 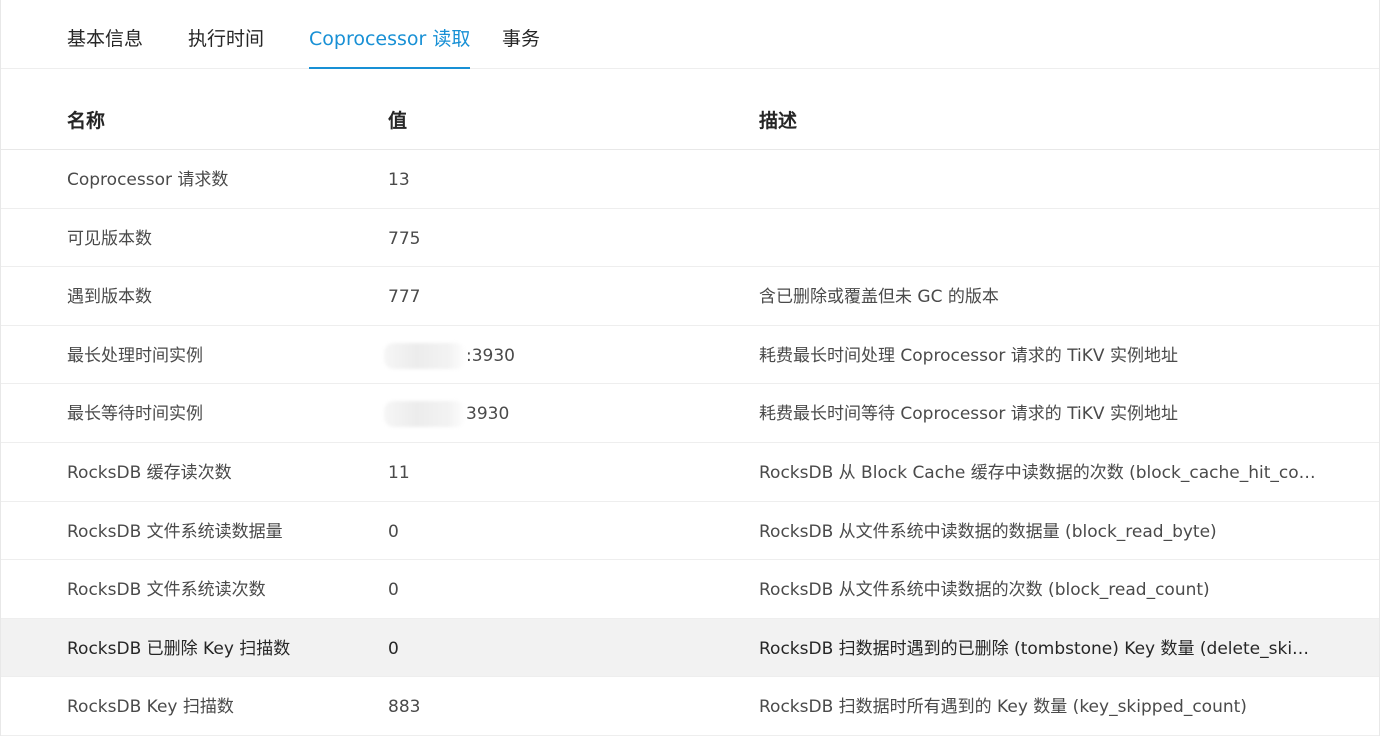 What do you see at coordinates (148, 180) in the screenshot?
I see `row-name: Coprocessor 请求数` at bounding box center [148, 180].